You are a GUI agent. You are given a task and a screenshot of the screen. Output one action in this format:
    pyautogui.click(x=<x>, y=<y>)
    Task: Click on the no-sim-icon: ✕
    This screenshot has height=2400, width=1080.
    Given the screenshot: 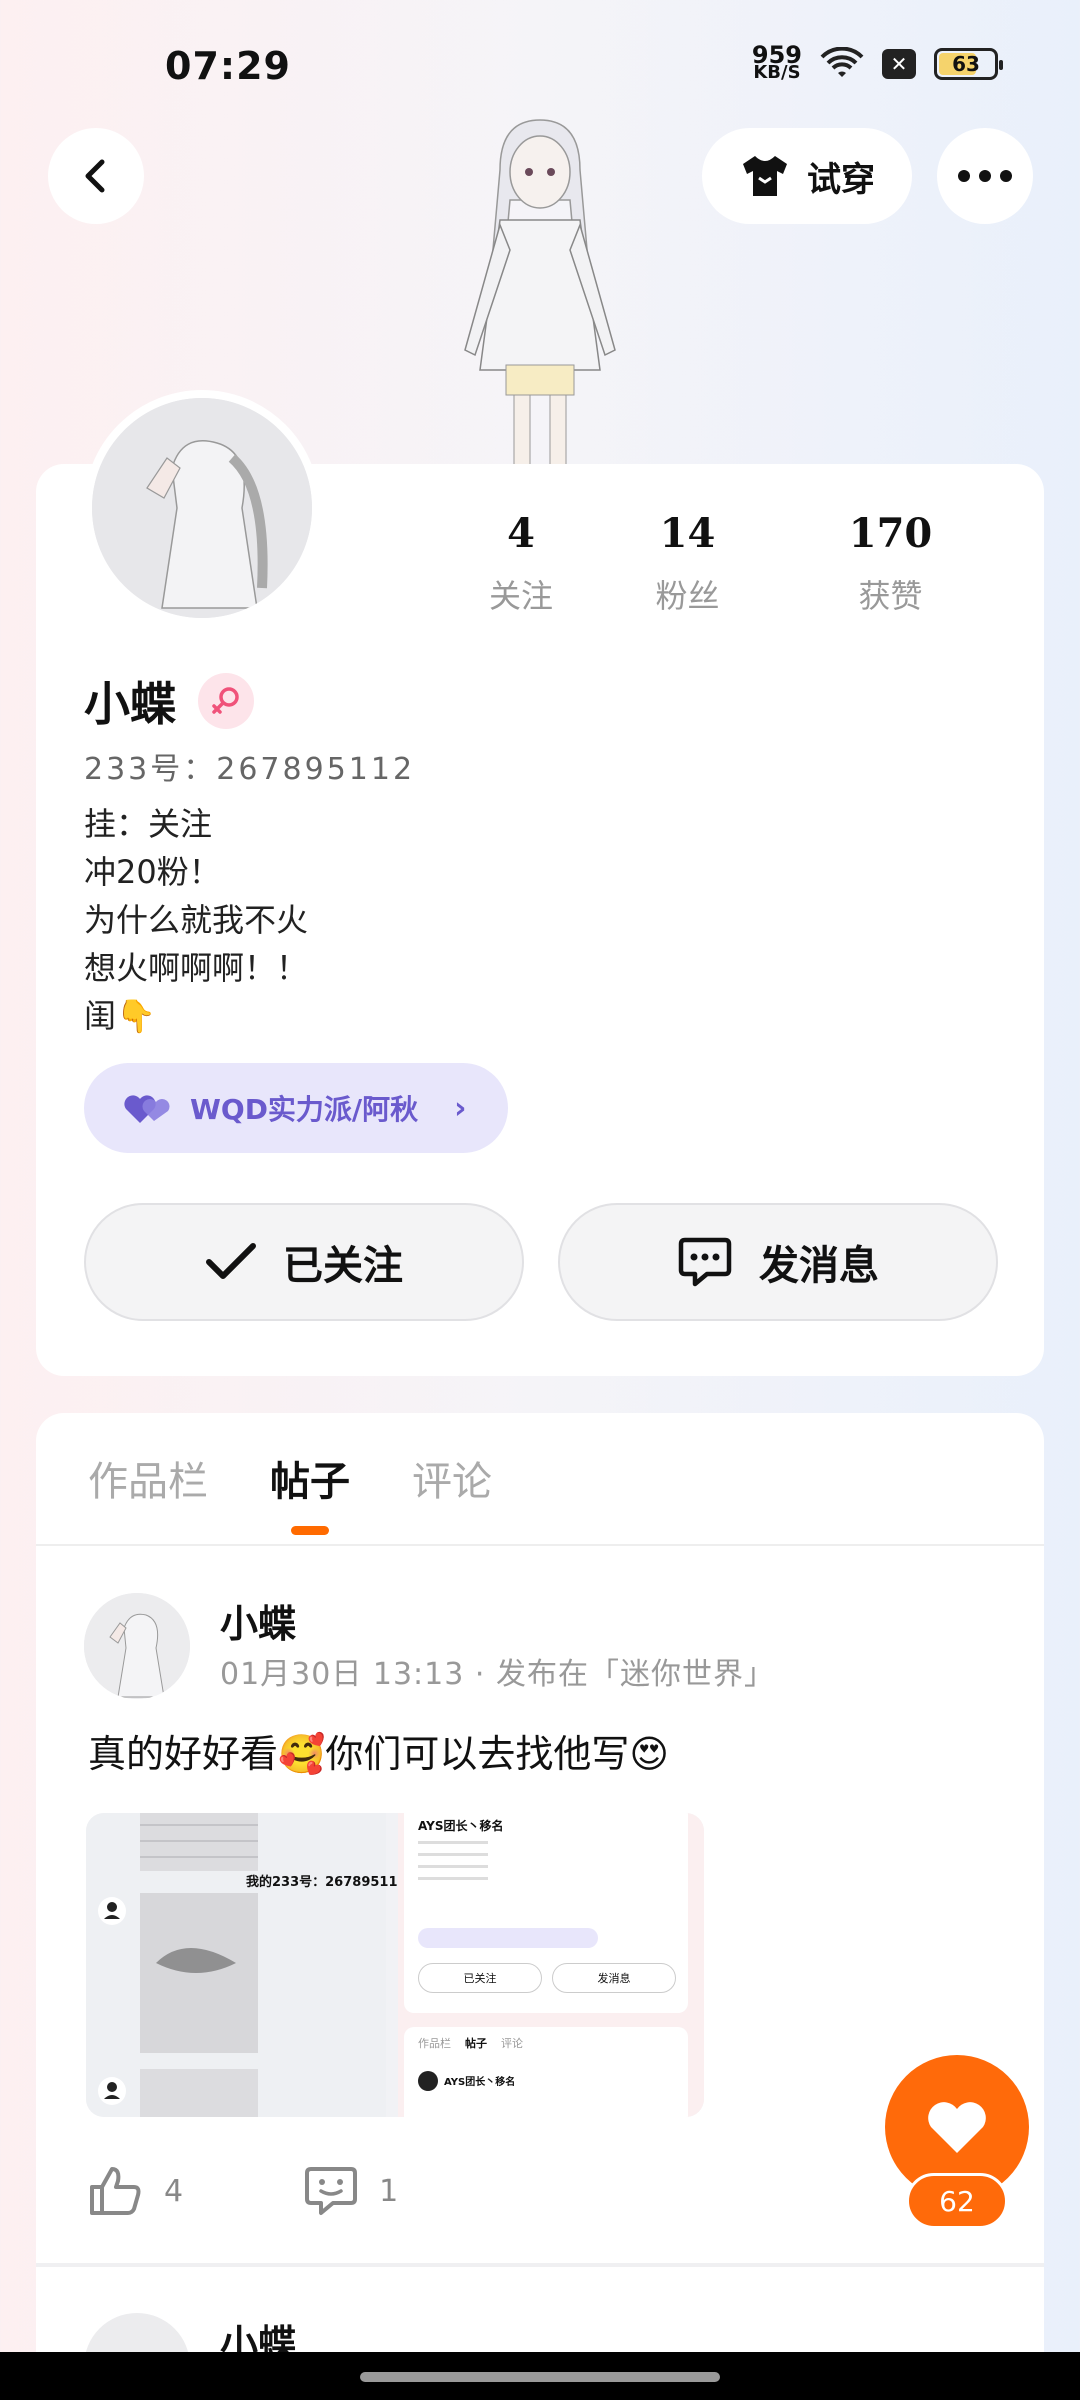 What is the action you would take?
    pyautogui.click(x=899, y=64)
    